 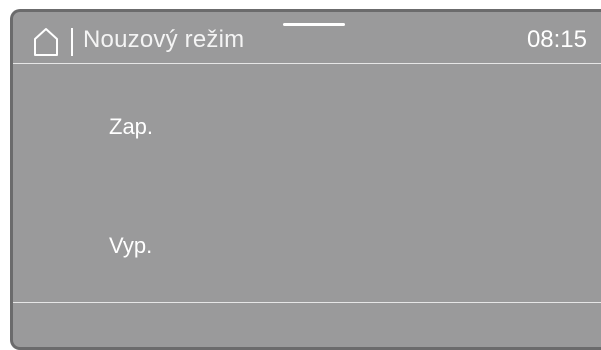 What do you see at coordinates (556, 39) in the screenshot?
I see `clock: 08:15` at bounding box center [556, 39].